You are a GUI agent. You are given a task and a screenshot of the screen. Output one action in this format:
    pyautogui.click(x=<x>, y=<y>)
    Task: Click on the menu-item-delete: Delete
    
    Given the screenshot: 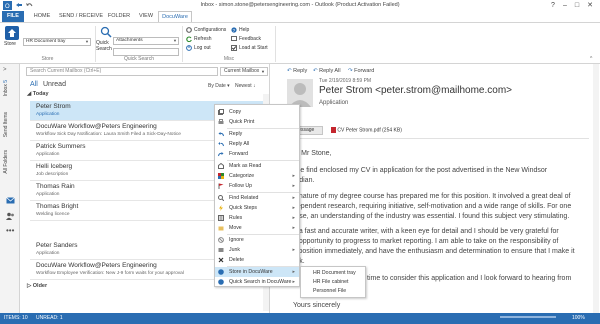 What is the action you would take?
    pyautogui.click(x=257, y=260)
    